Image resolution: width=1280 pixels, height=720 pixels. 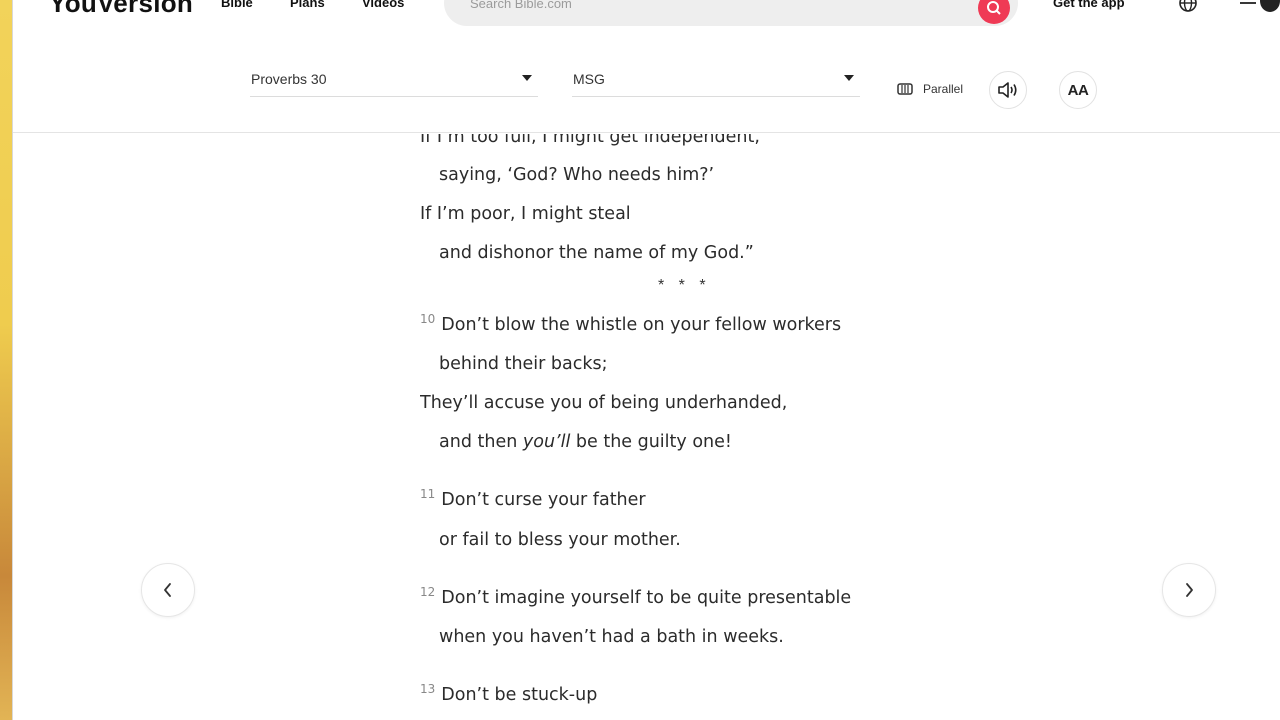 What do you see at coordinates (596, 253) in the screenshot?
I see `verse-line: and dishonor the name of my God.”` at bounding box center [596, 253].